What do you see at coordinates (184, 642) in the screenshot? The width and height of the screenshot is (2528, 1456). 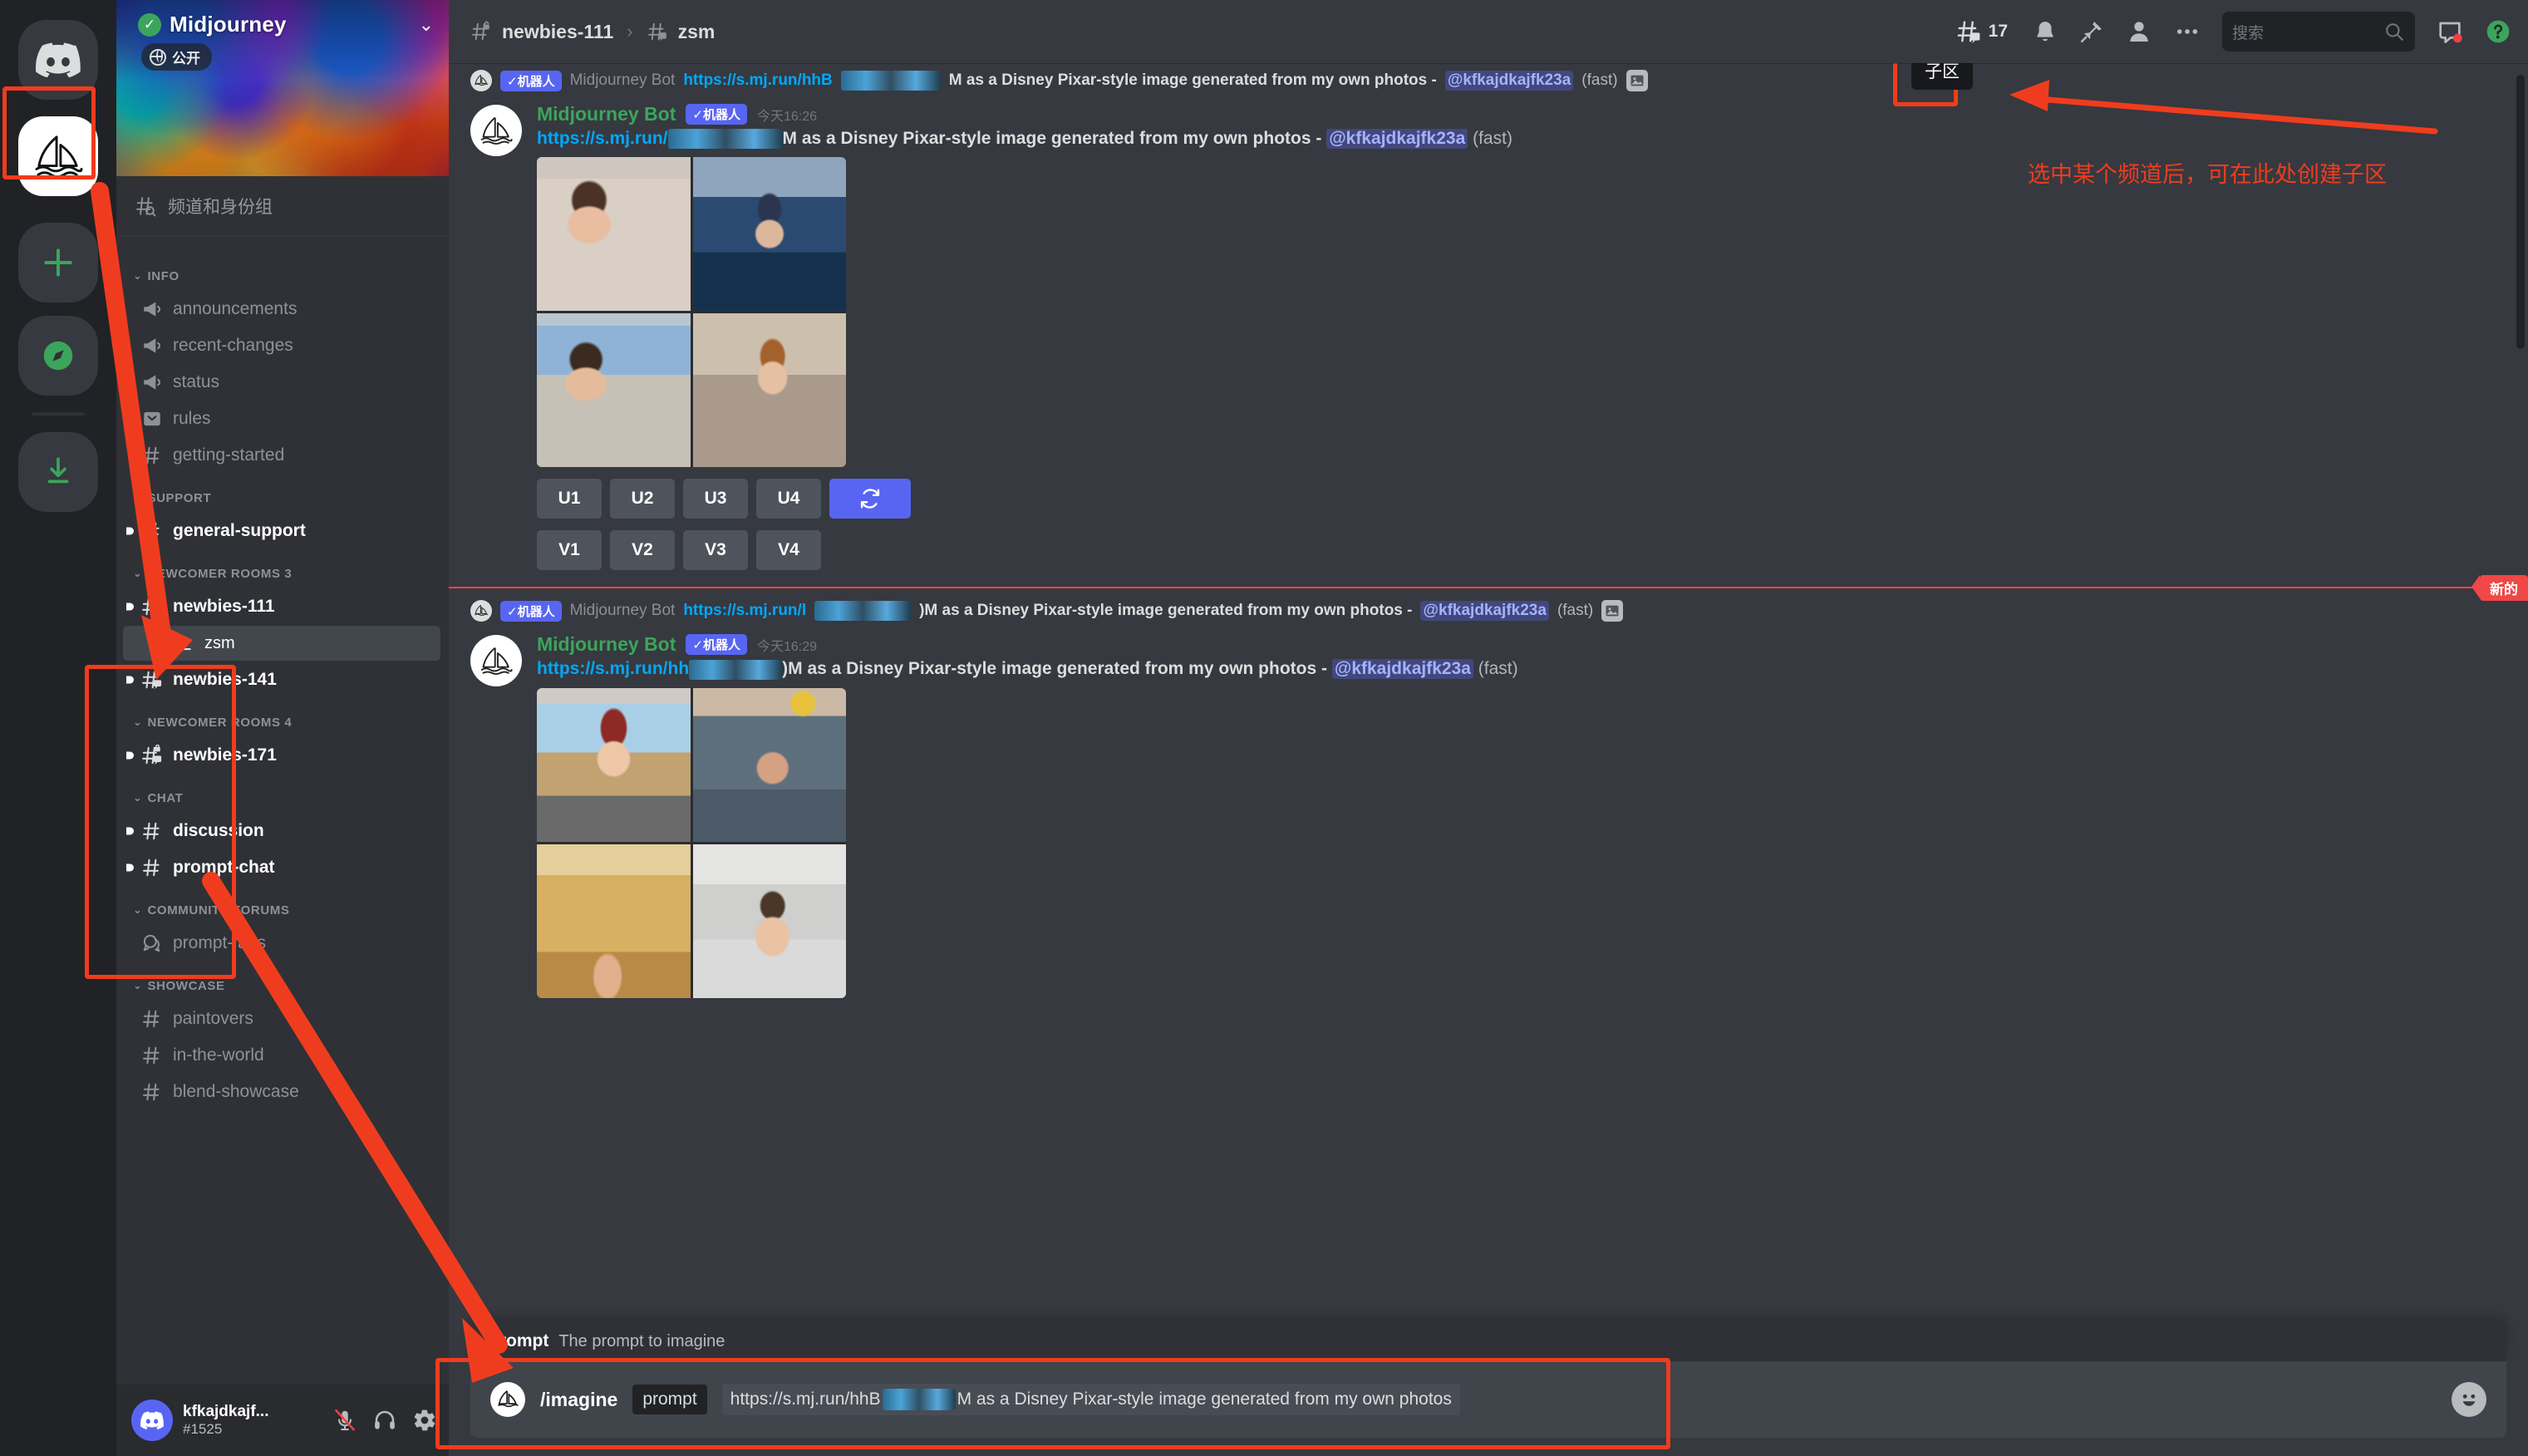 I see `thread-branch-icon` at bounding box center [184, 642].